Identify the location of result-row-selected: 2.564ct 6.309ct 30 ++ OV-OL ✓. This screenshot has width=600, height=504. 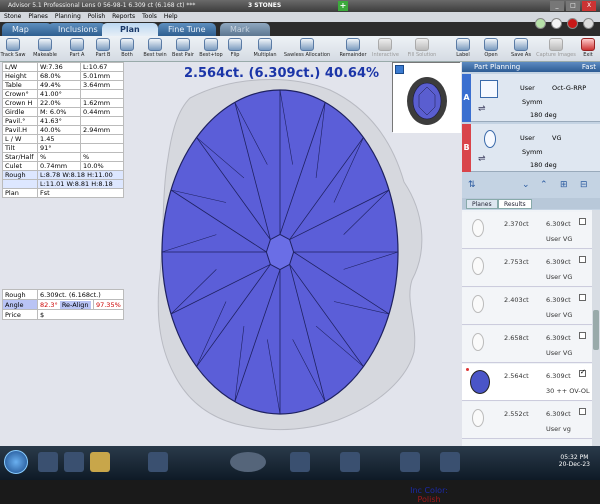
(527, 382).